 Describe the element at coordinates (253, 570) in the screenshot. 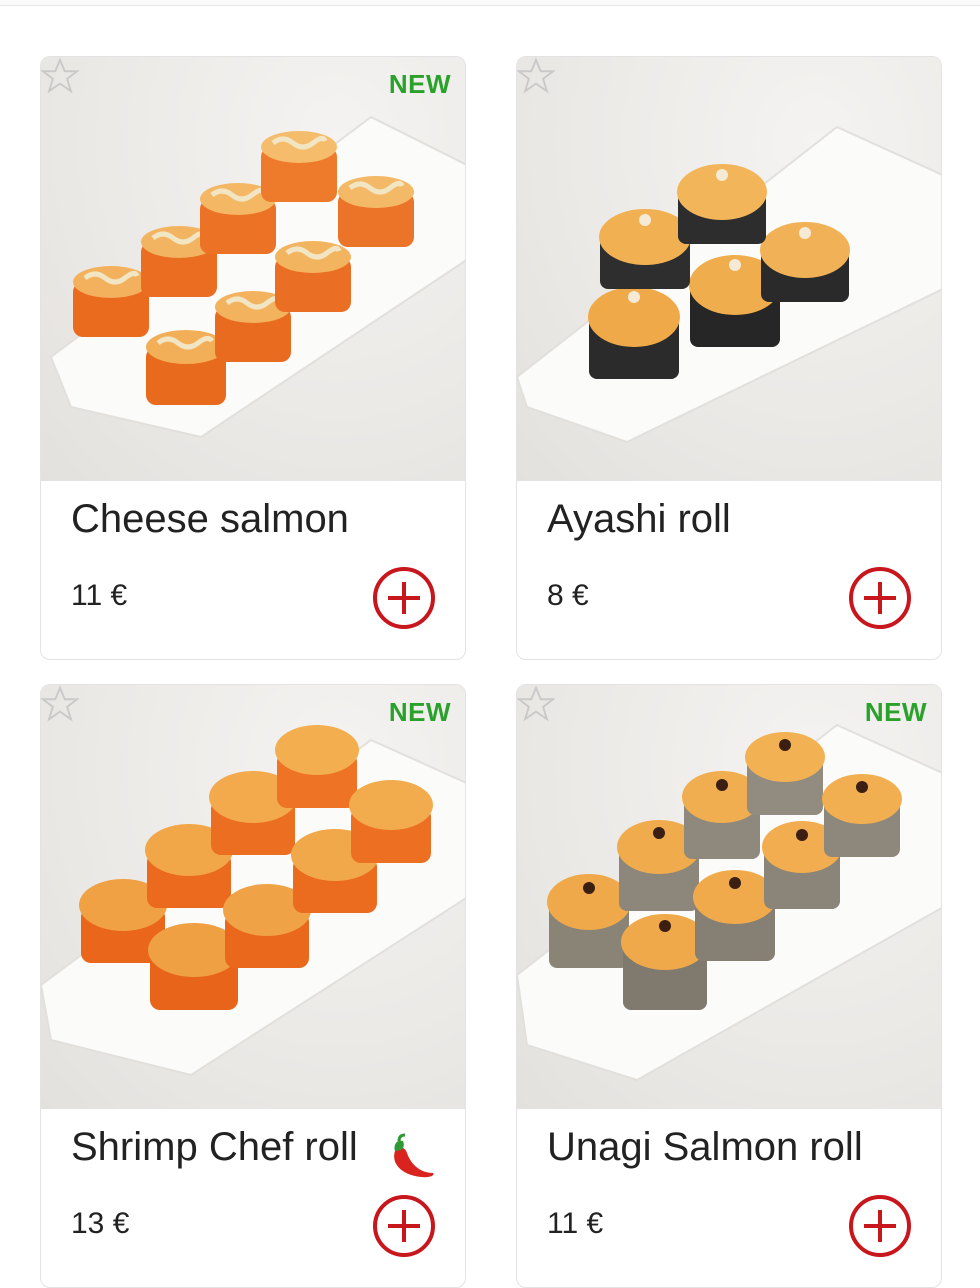

I see `product-info: Cheese salmon 11 €` at that location.